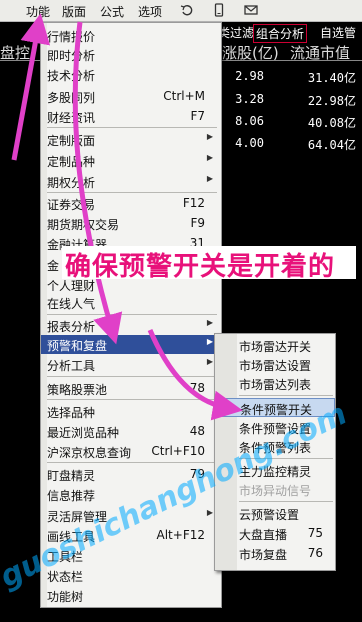  What do you see at coordinates (195, 375) in the screenshot?
I see `arrow-to-alert-toggle` at bounding box center [195, 375].